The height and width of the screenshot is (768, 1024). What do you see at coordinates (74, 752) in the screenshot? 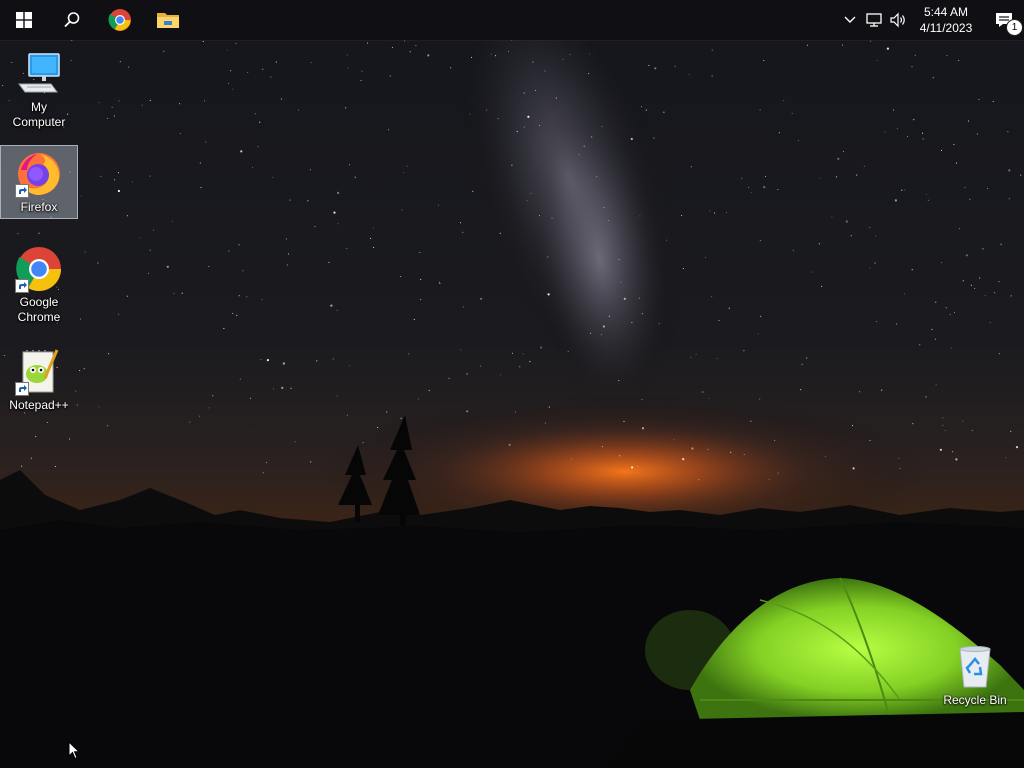
I see `mouse-cursor-icon` at bounding box center [74, 752].